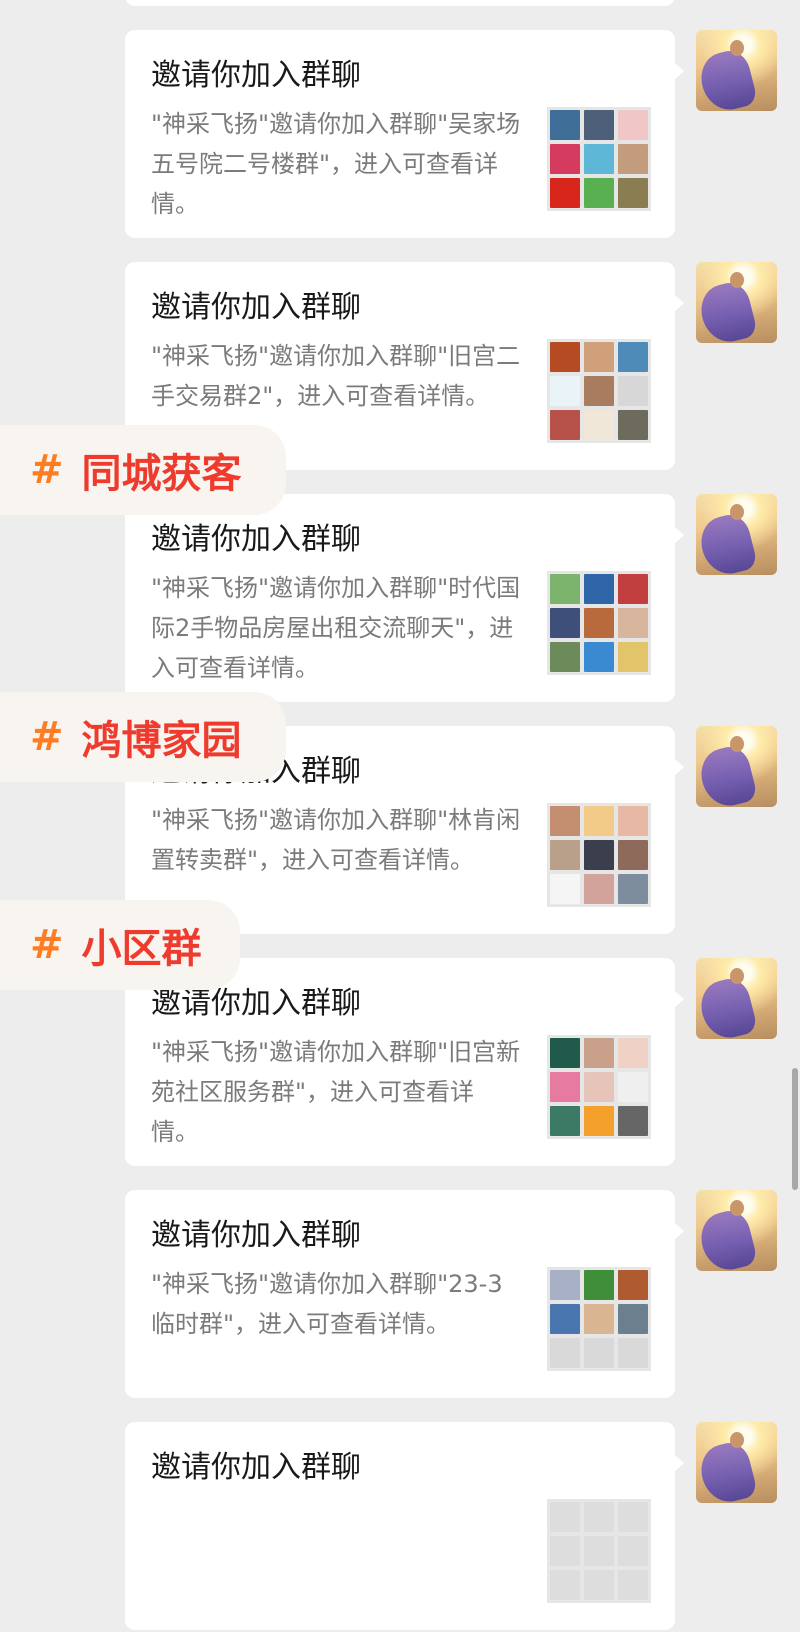 The width and height of the screenshot is (800, 1632). I want to click on invite-card-description: "神采飞扬"邀请你加入群聊"旧宫新苑社区服务群"，进入可查看详情。, so click(336, 1092).